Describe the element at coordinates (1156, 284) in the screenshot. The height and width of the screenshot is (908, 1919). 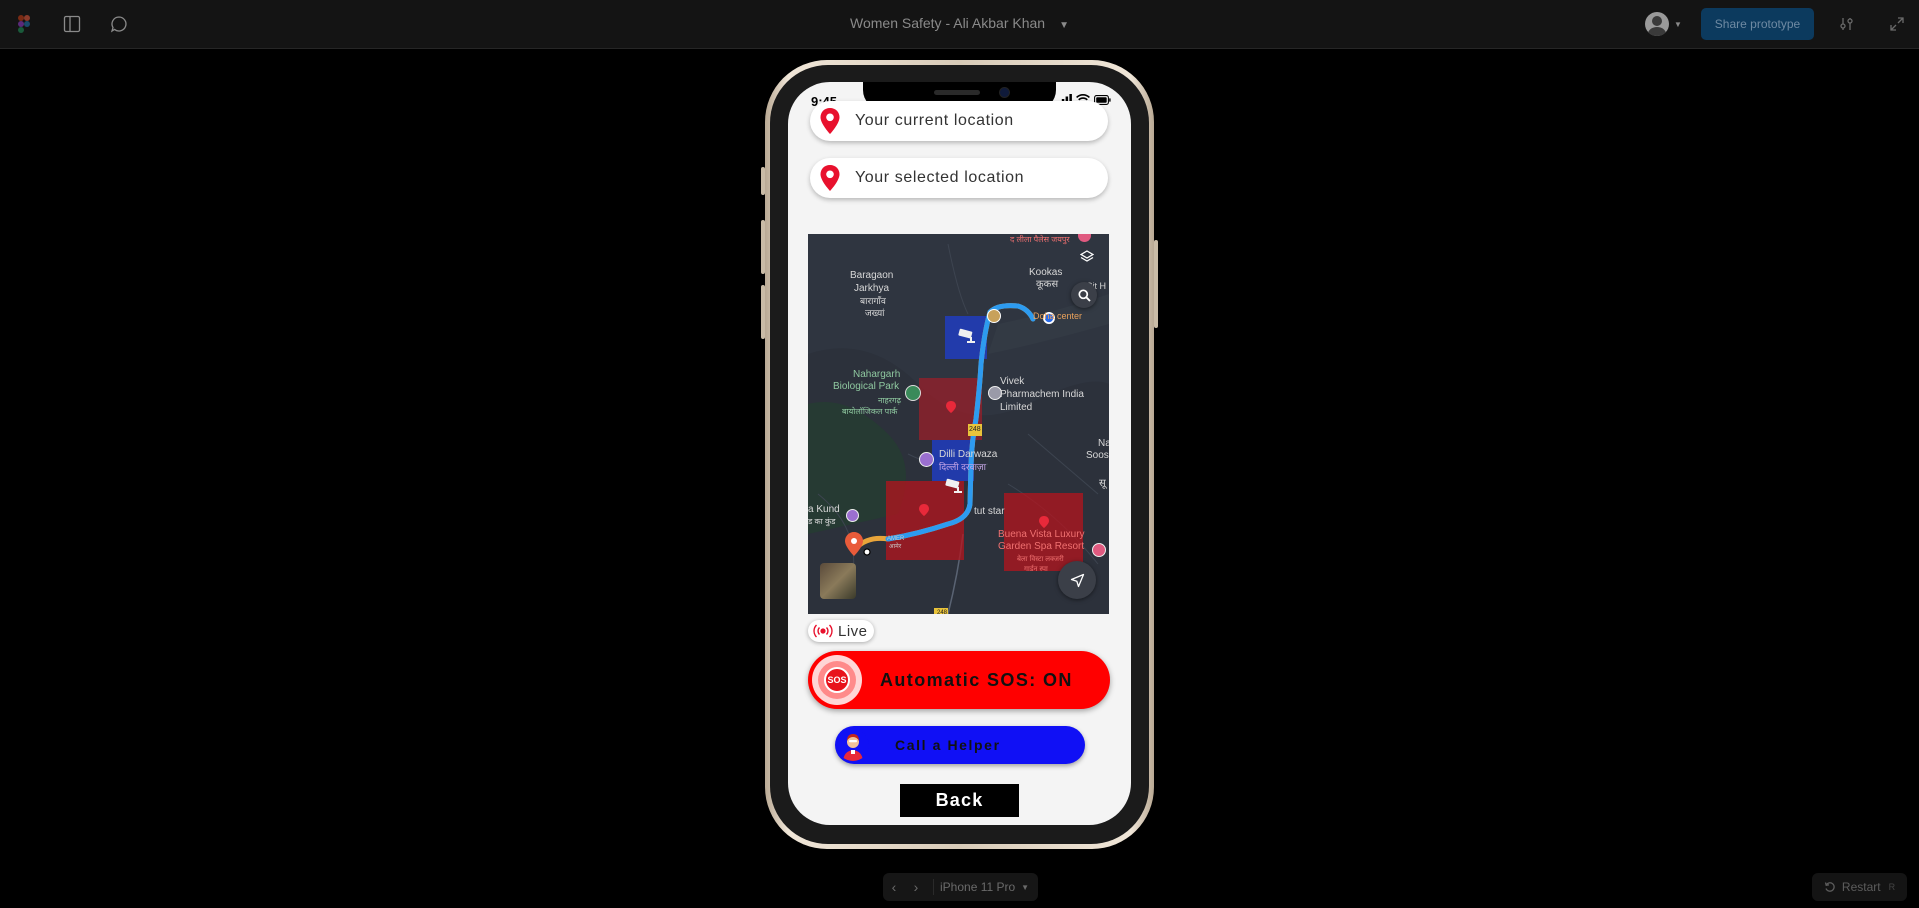
I see `phone-power-button` at that location.